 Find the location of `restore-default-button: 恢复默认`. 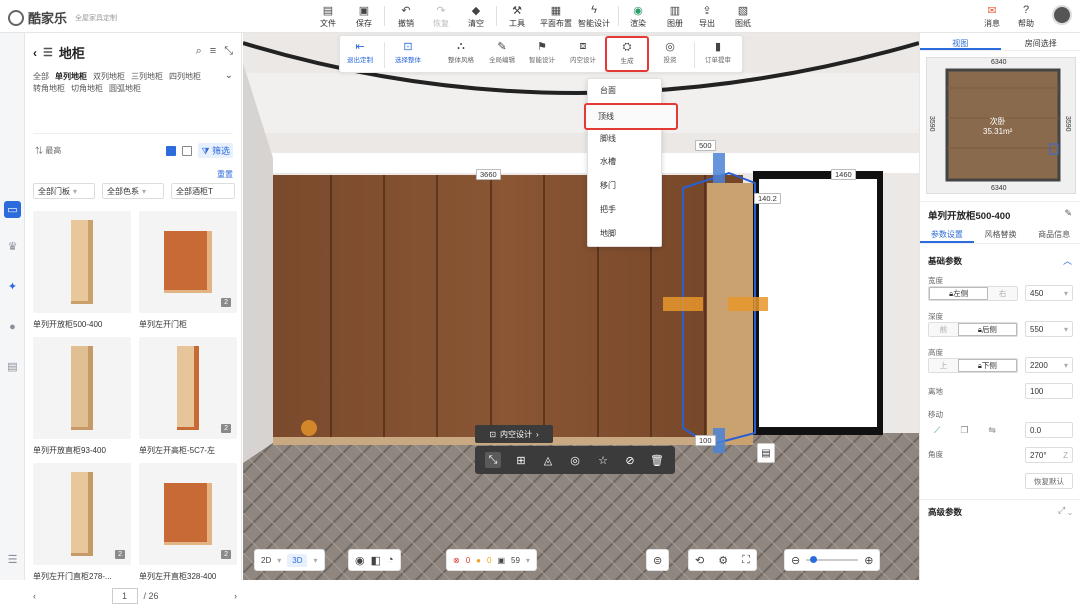

restore-default-button: 恢复默认 is located at coordinates (1049, 481).